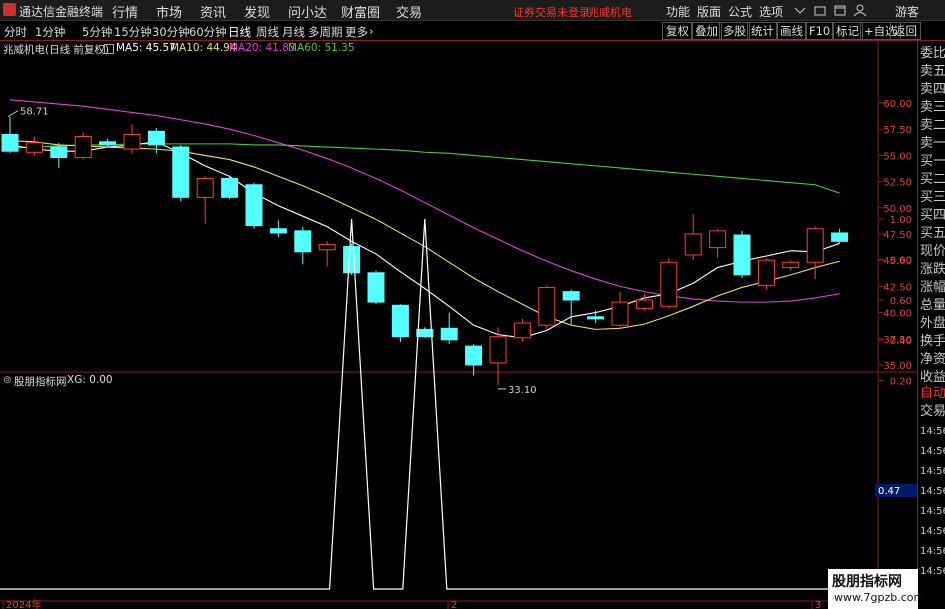 Image resolution: width=945 pixels, height=609 pixels. I want to click on price-tick-label: 60.00, so click(897, 104).